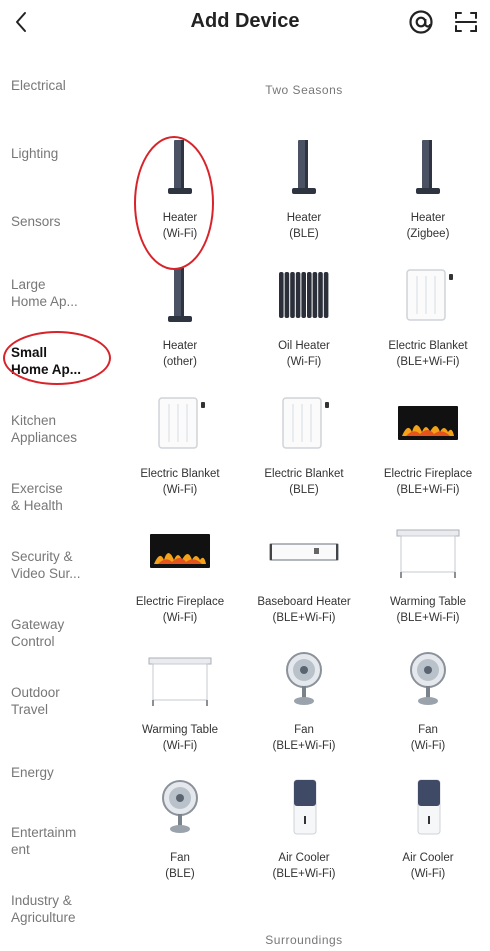 The image size is (490, 951). I want to click on section-title-surroundings: Surroundings, so click(304, 940).